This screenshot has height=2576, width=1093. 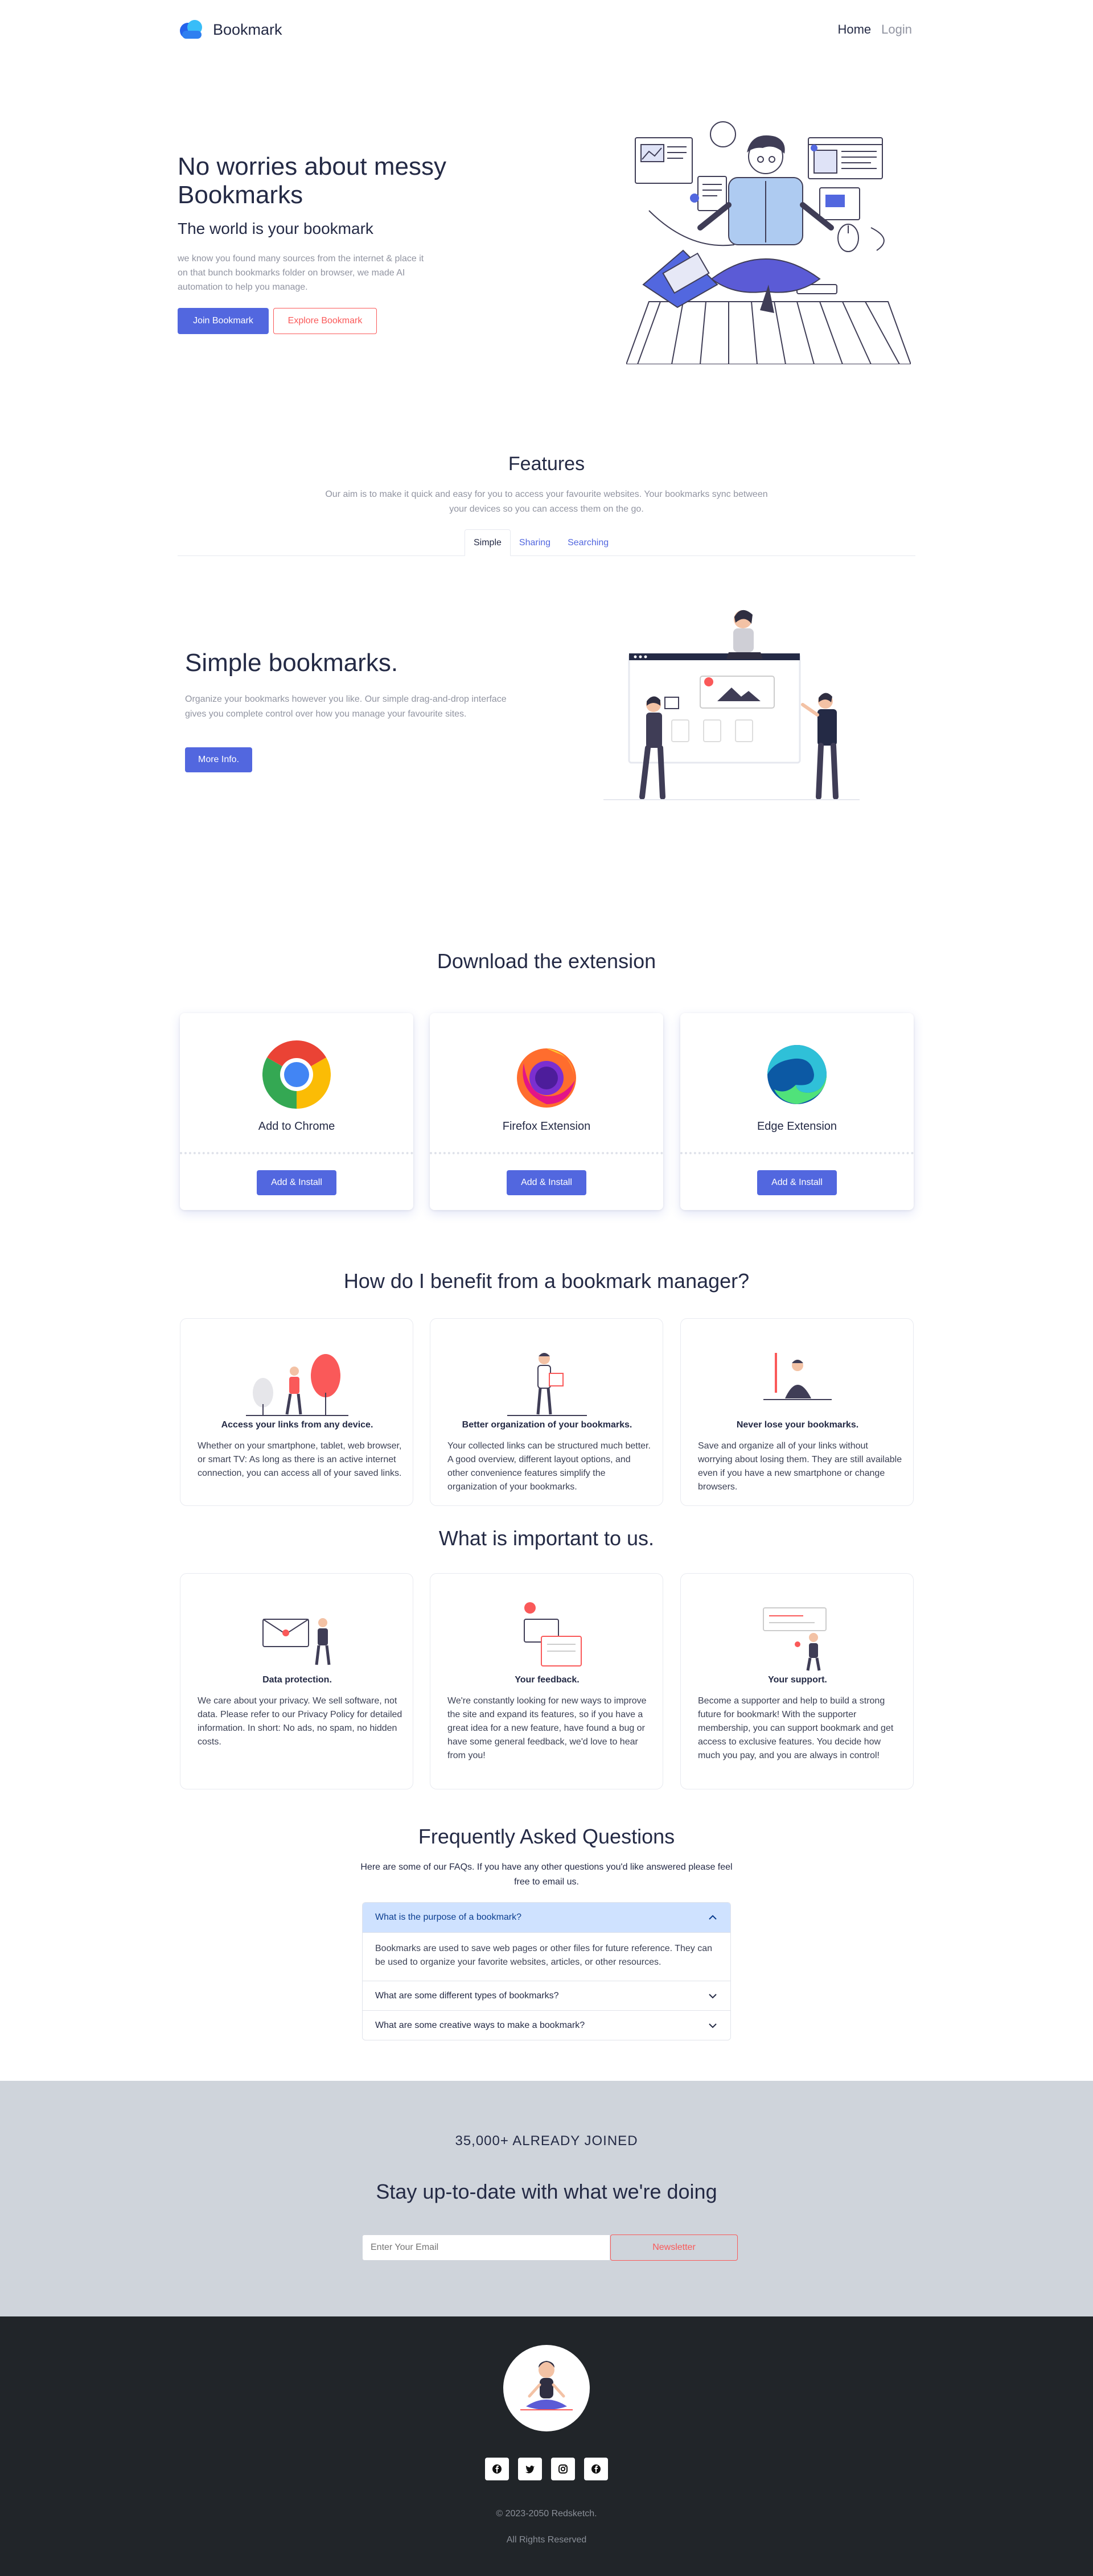 I want to click on benefit-title: Access your links from any device., so click(x=297, y=1425).